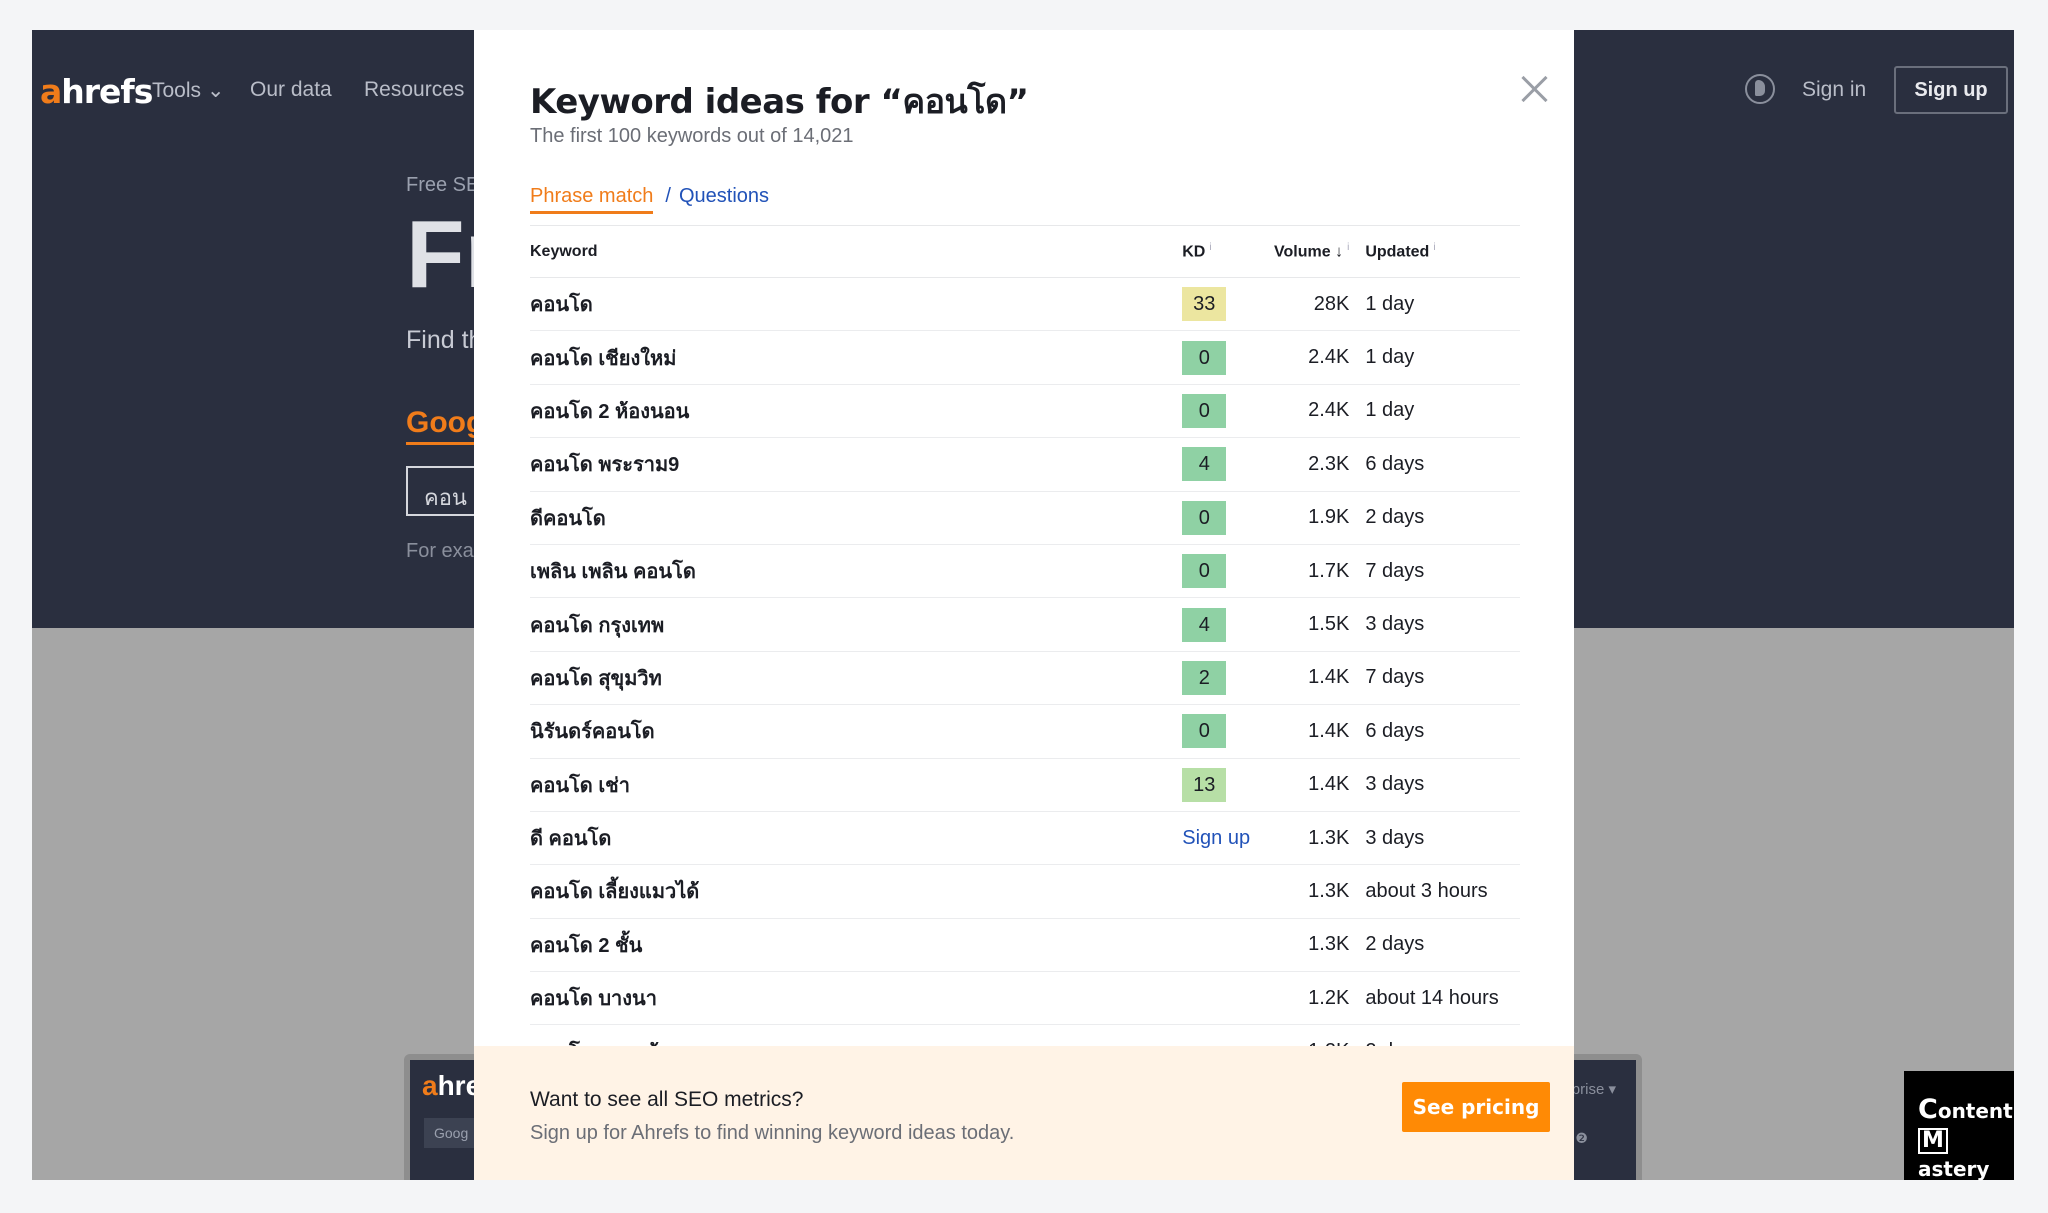 The image size is (2048, 1213). I want to click on kd-cell: 4, so click(1222, 624).